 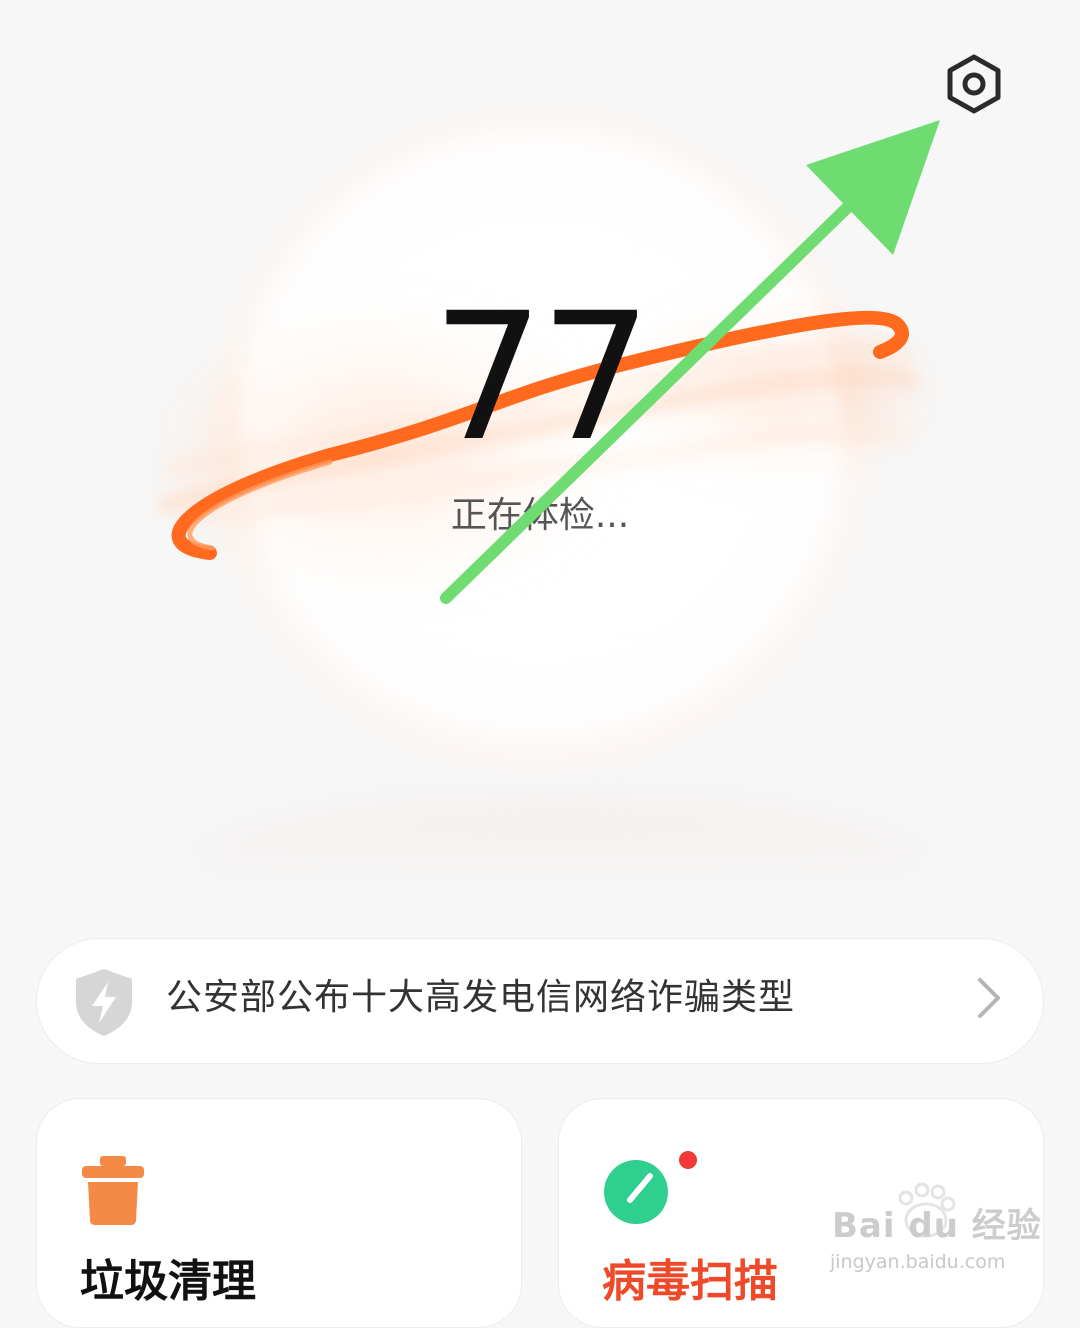 I want to click on settings-button, so click(x=974, y=84).